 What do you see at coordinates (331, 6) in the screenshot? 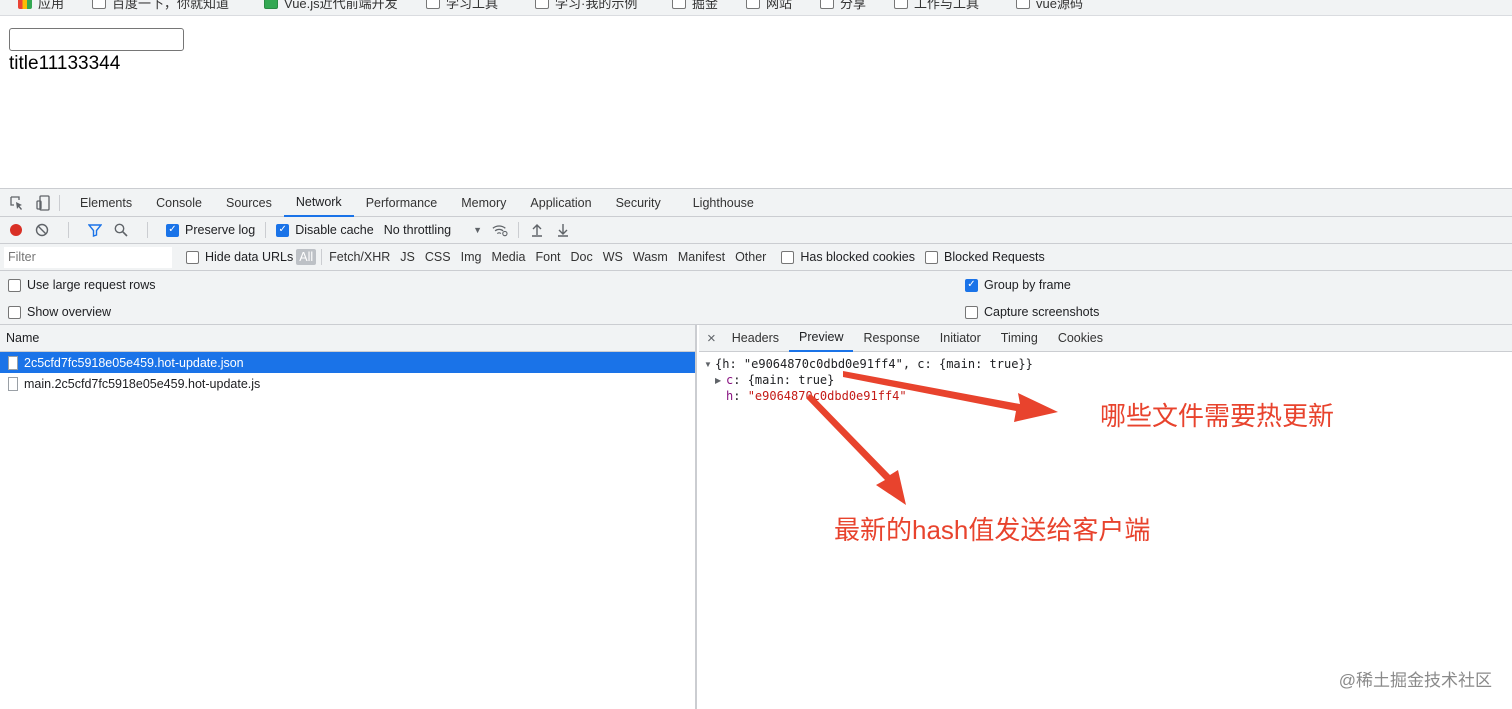
I see `bookmark-vue: Vue.js近代前端开发` at bounding box center [331, 6].